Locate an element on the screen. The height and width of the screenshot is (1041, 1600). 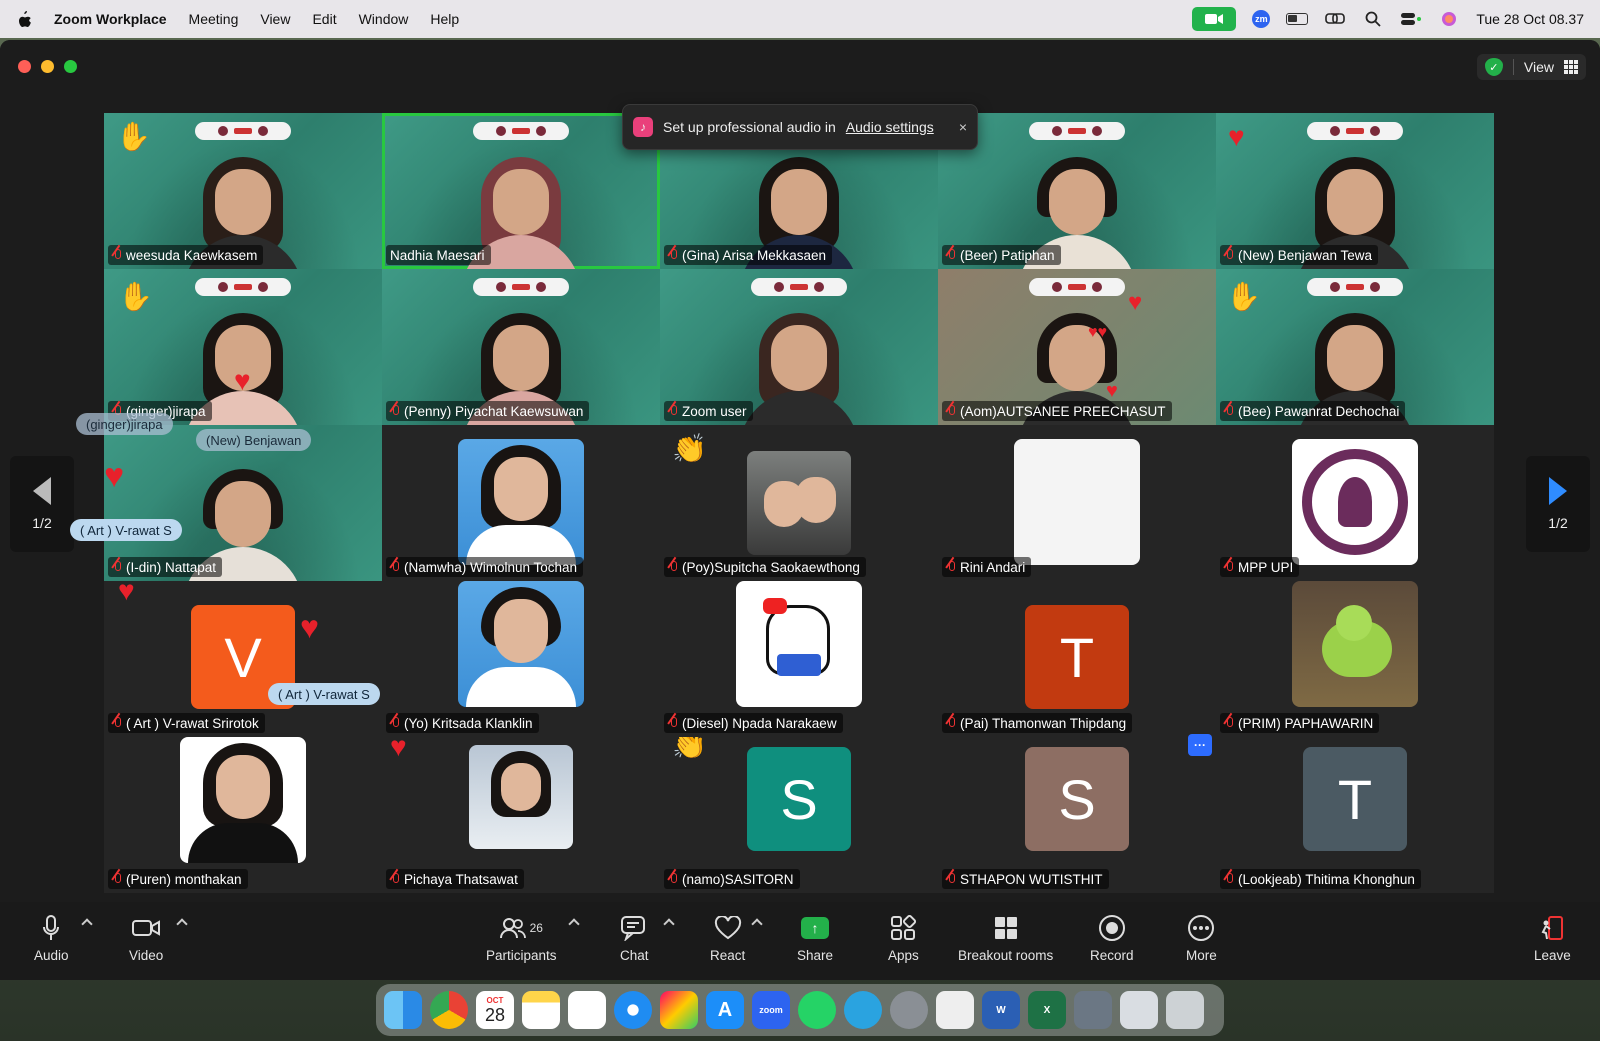
participant-tile: V ♥ ♥ ( Art ) V-rawat Srirotok is located at coordinates (243, 659).